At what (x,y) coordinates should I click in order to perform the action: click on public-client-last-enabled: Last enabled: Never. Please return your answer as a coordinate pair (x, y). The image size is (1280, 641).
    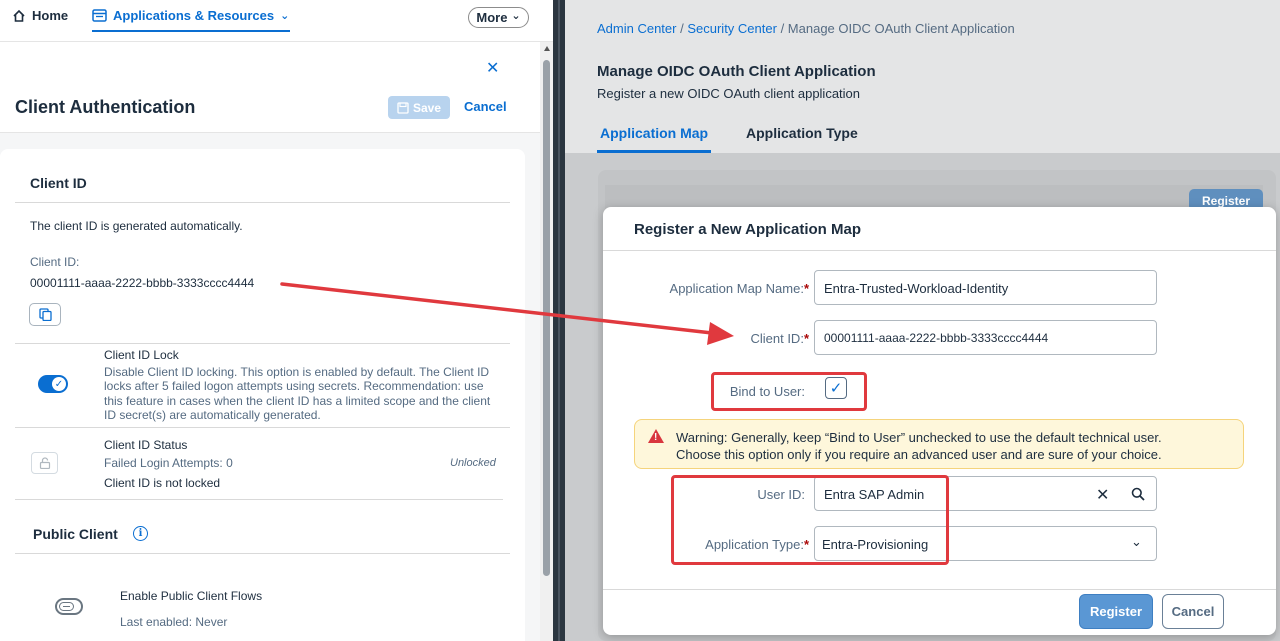
    Looking at the image, I should click on (174, 622).